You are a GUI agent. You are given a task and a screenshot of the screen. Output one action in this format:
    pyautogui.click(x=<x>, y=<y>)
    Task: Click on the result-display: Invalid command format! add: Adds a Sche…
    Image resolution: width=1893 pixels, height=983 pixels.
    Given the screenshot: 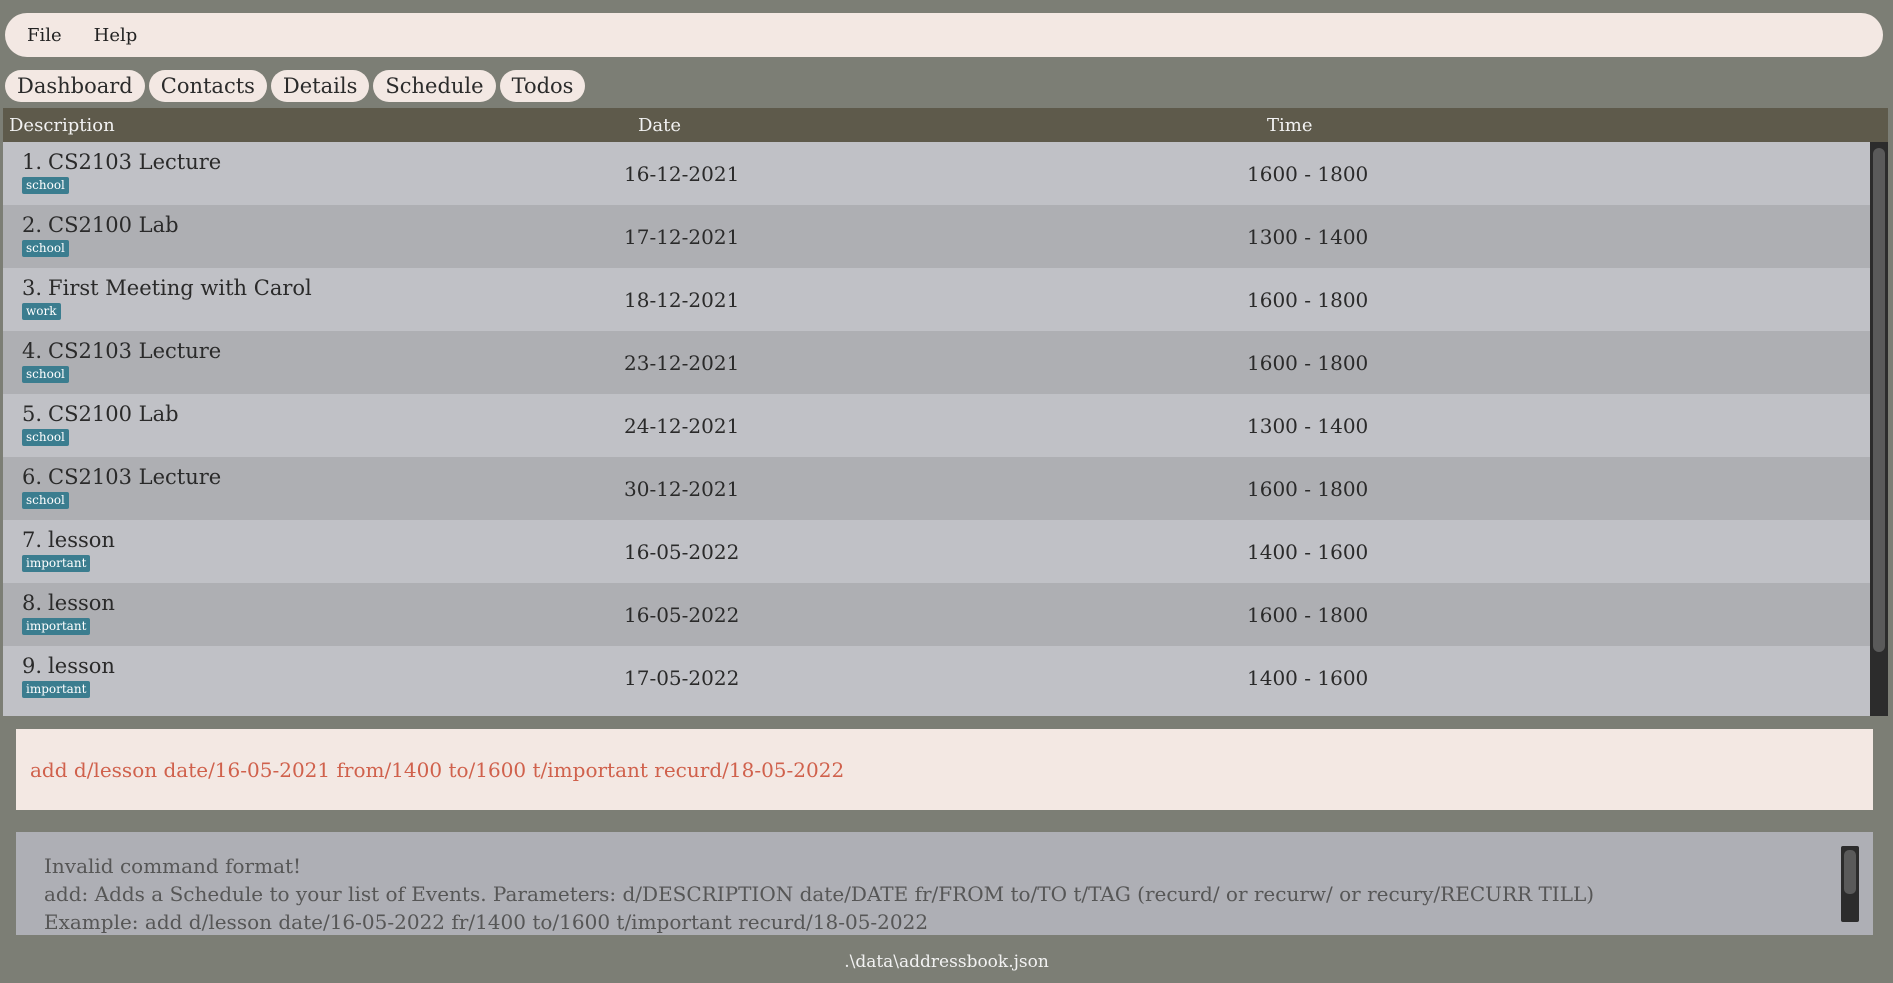 What is the action you would take?
    pyautogui.click(x=944, y=883)
    